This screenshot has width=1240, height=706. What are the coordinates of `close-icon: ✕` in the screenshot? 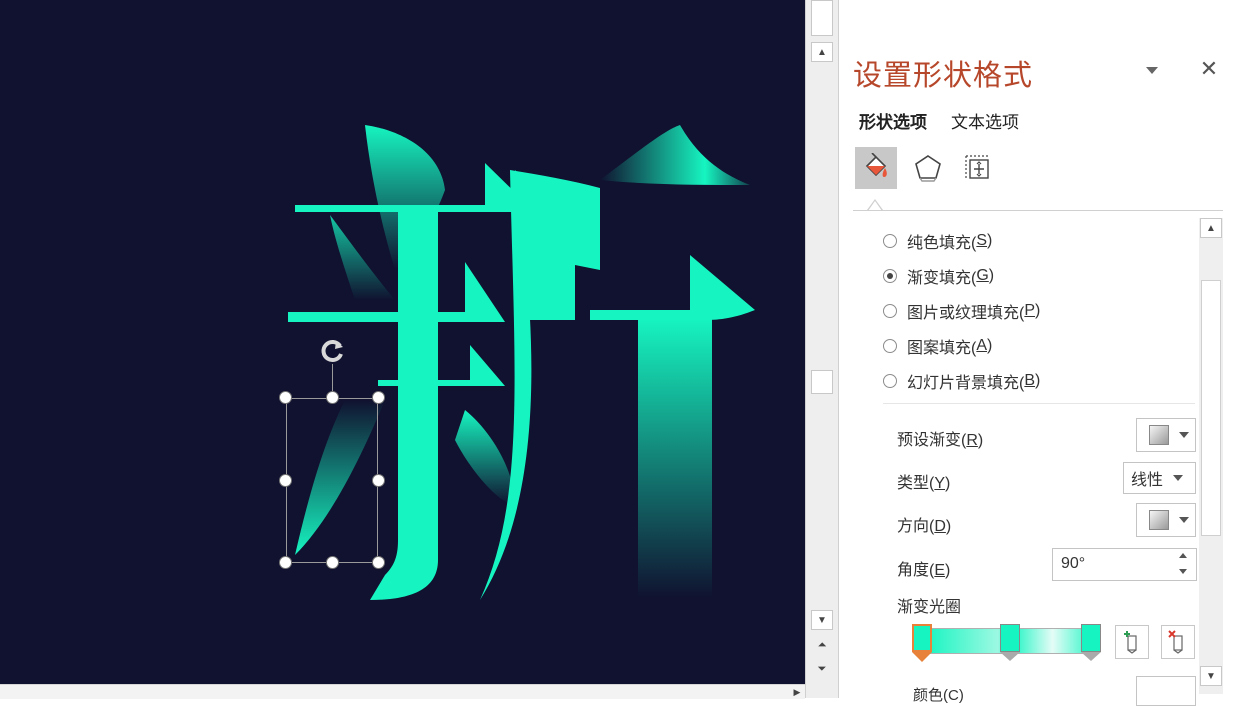 It's located at (1209, 69).